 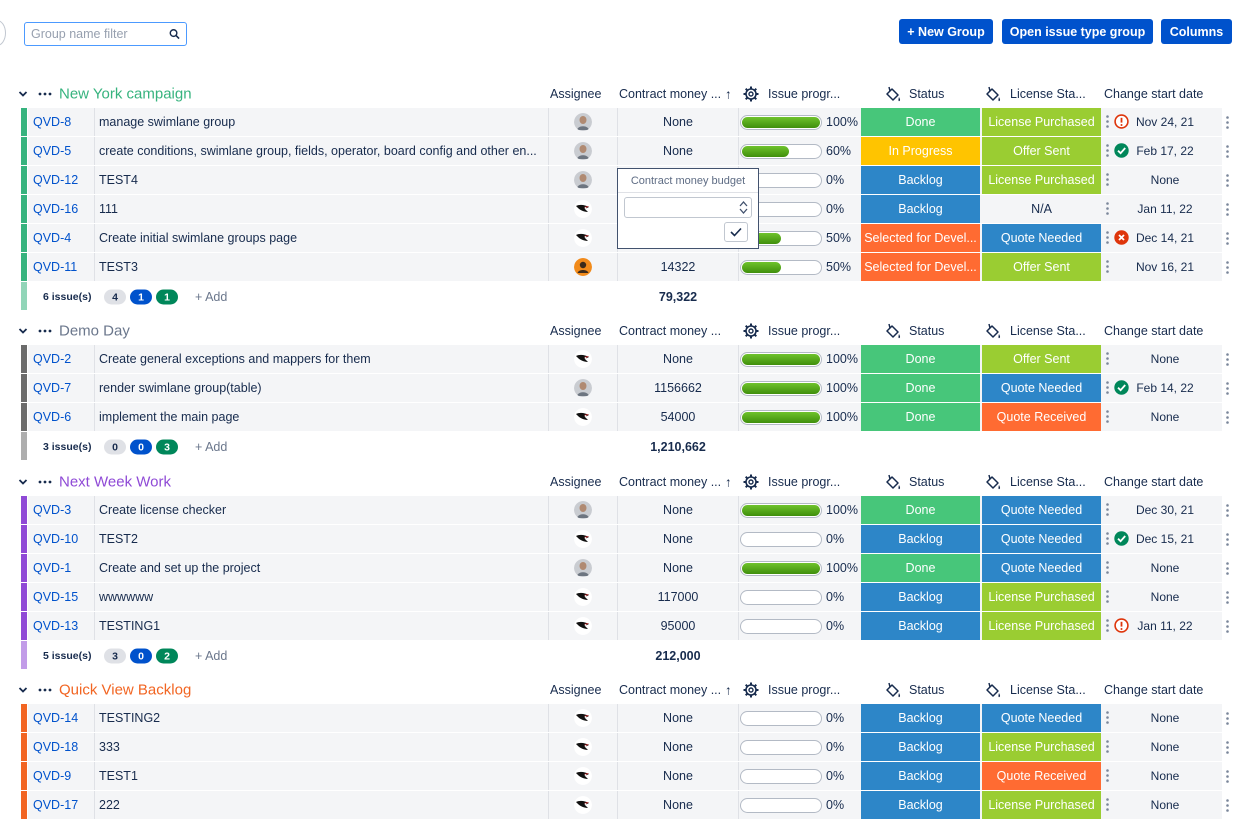 What do you see at coordinates (575, 94) in the screenshot?
I see `column-header-assignee: Assignee` at bounding box center [575, 94].